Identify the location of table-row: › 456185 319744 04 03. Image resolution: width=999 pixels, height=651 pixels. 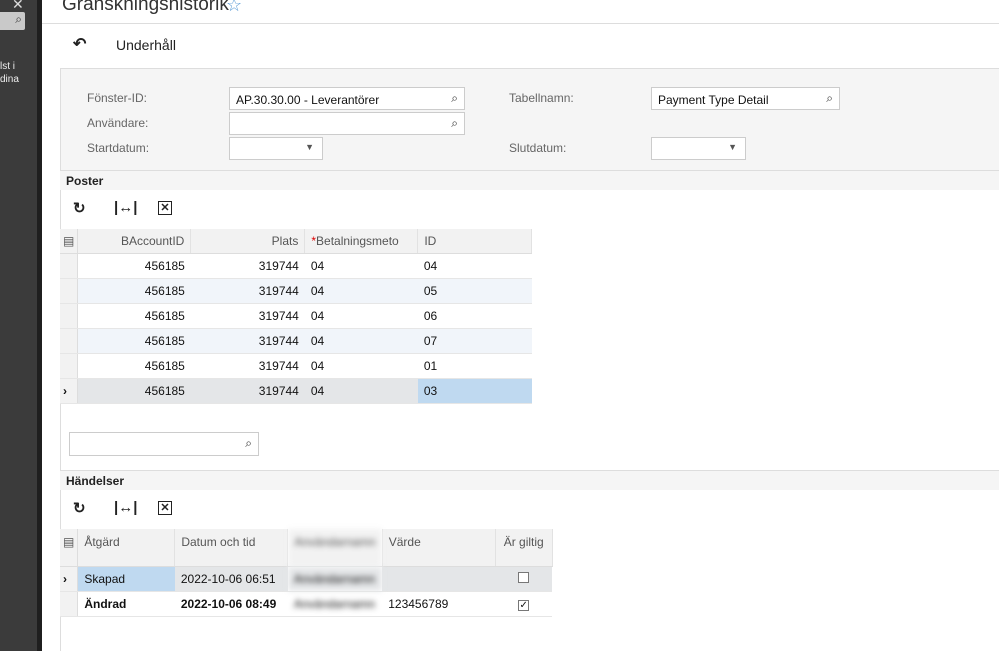
(296, 391).